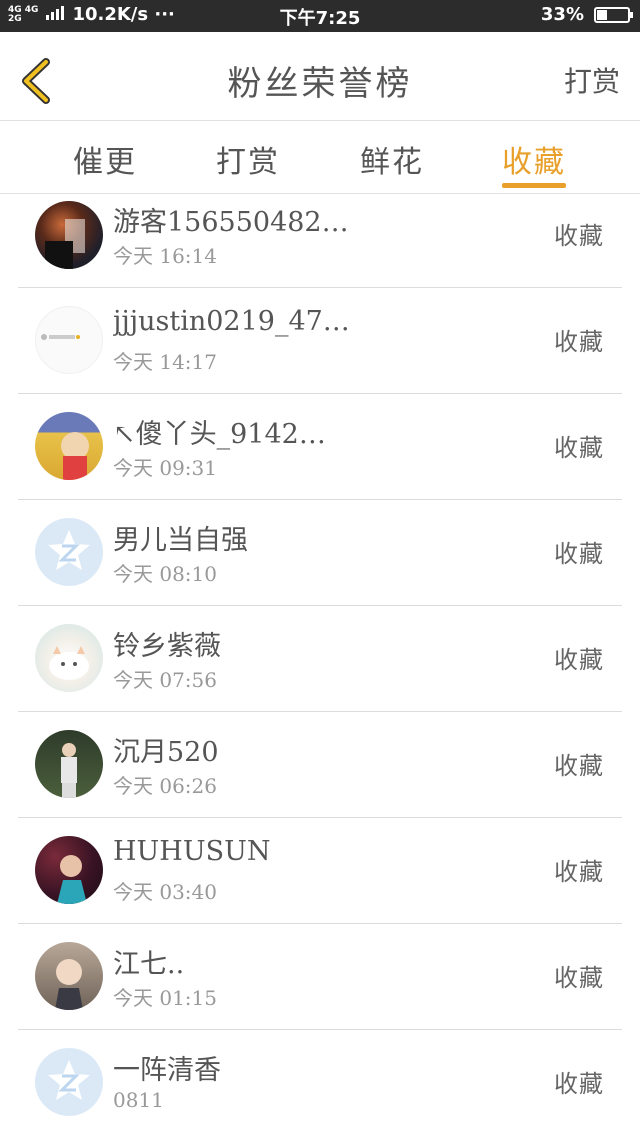 The image size is (640, 1138). What do you see at coordinates (167, 646) in the screenshot?
I see `user-name: 铃乡紫薇` at bounding box center [167, 646].